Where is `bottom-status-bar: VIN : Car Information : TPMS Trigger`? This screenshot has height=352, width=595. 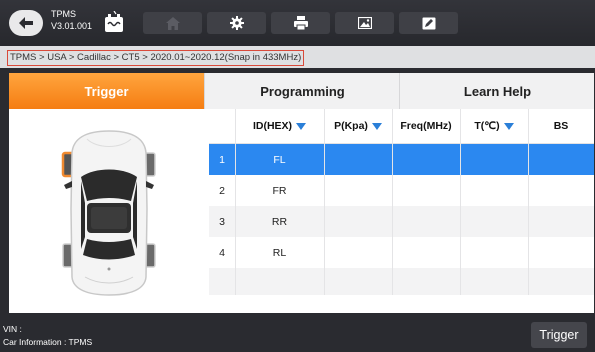 bottom-status-bar: VIN : Car Information : TPMS Trigger is located at coordinates (297, 335).